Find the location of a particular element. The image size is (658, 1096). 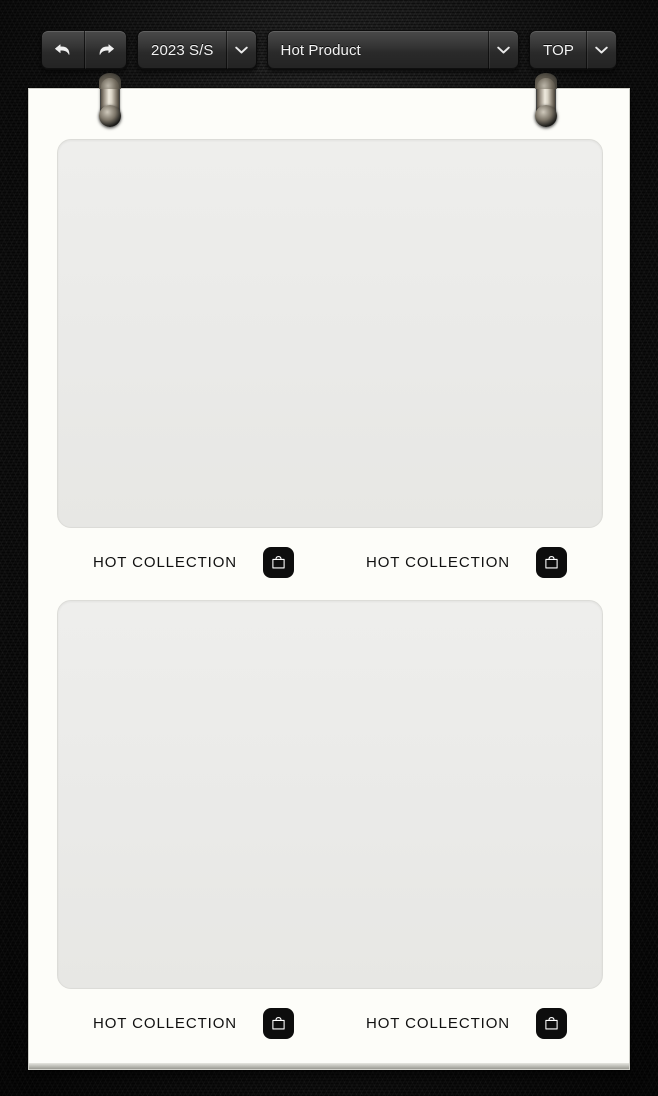

undo-button is located at coordinates (63, 50).